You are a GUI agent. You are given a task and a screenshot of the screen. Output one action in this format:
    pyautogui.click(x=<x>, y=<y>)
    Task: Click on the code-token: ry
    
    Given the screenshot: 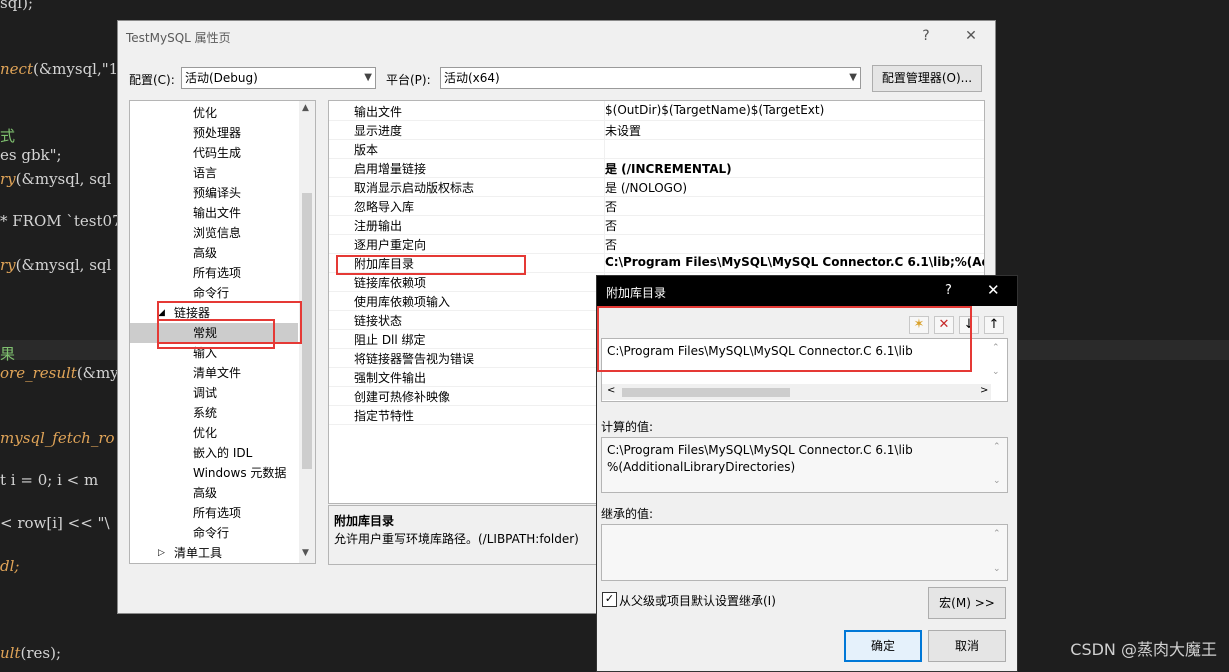 What is the action you would take?
    pyautogui.click(x=8, y=179)
    